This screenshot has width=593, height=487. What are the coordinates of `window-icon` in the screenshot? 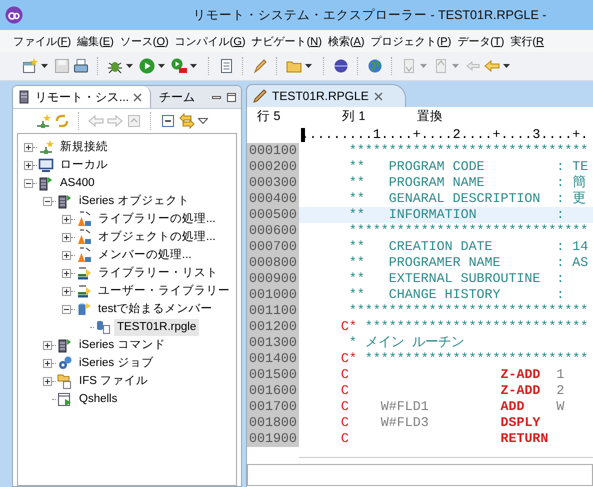 It's located at (65, 399).